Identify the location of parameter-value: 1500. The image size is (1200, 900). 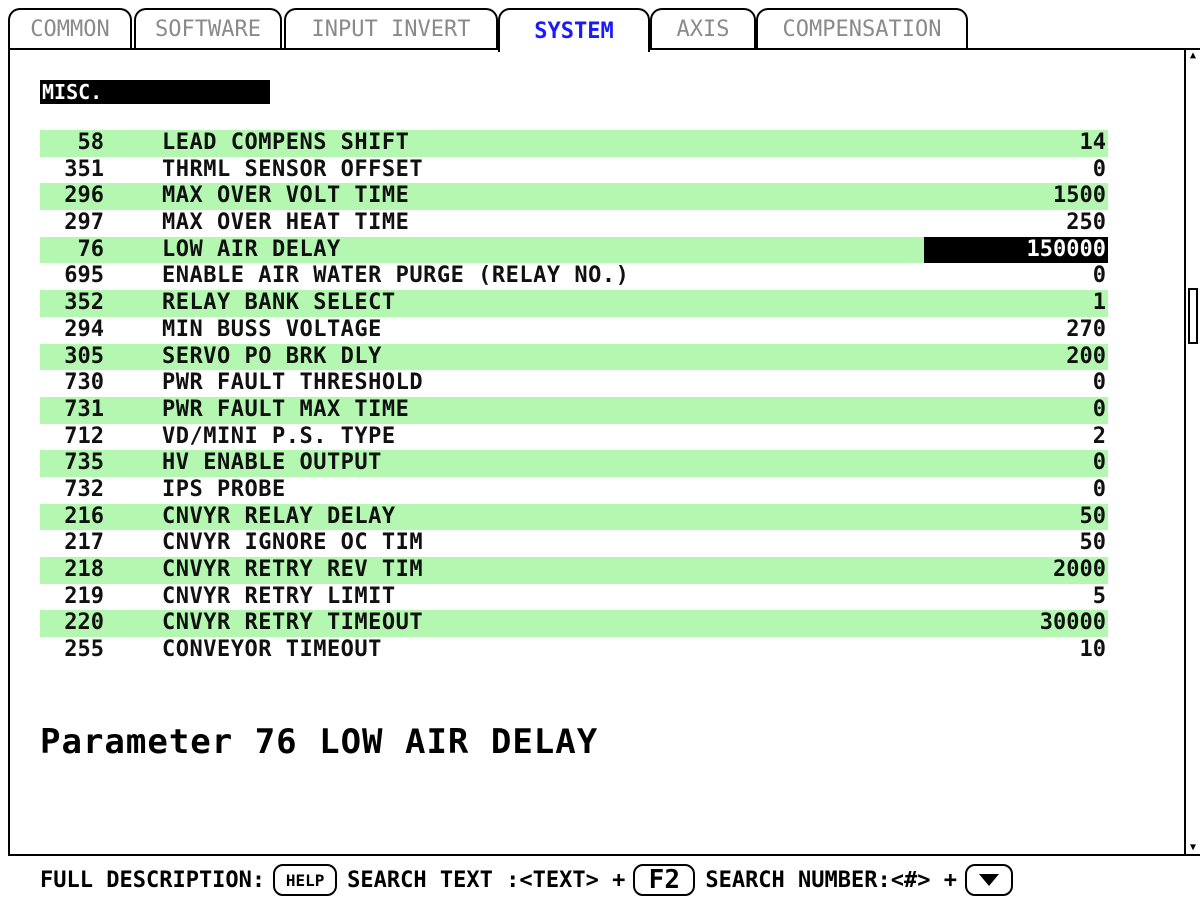
(1079, 196).